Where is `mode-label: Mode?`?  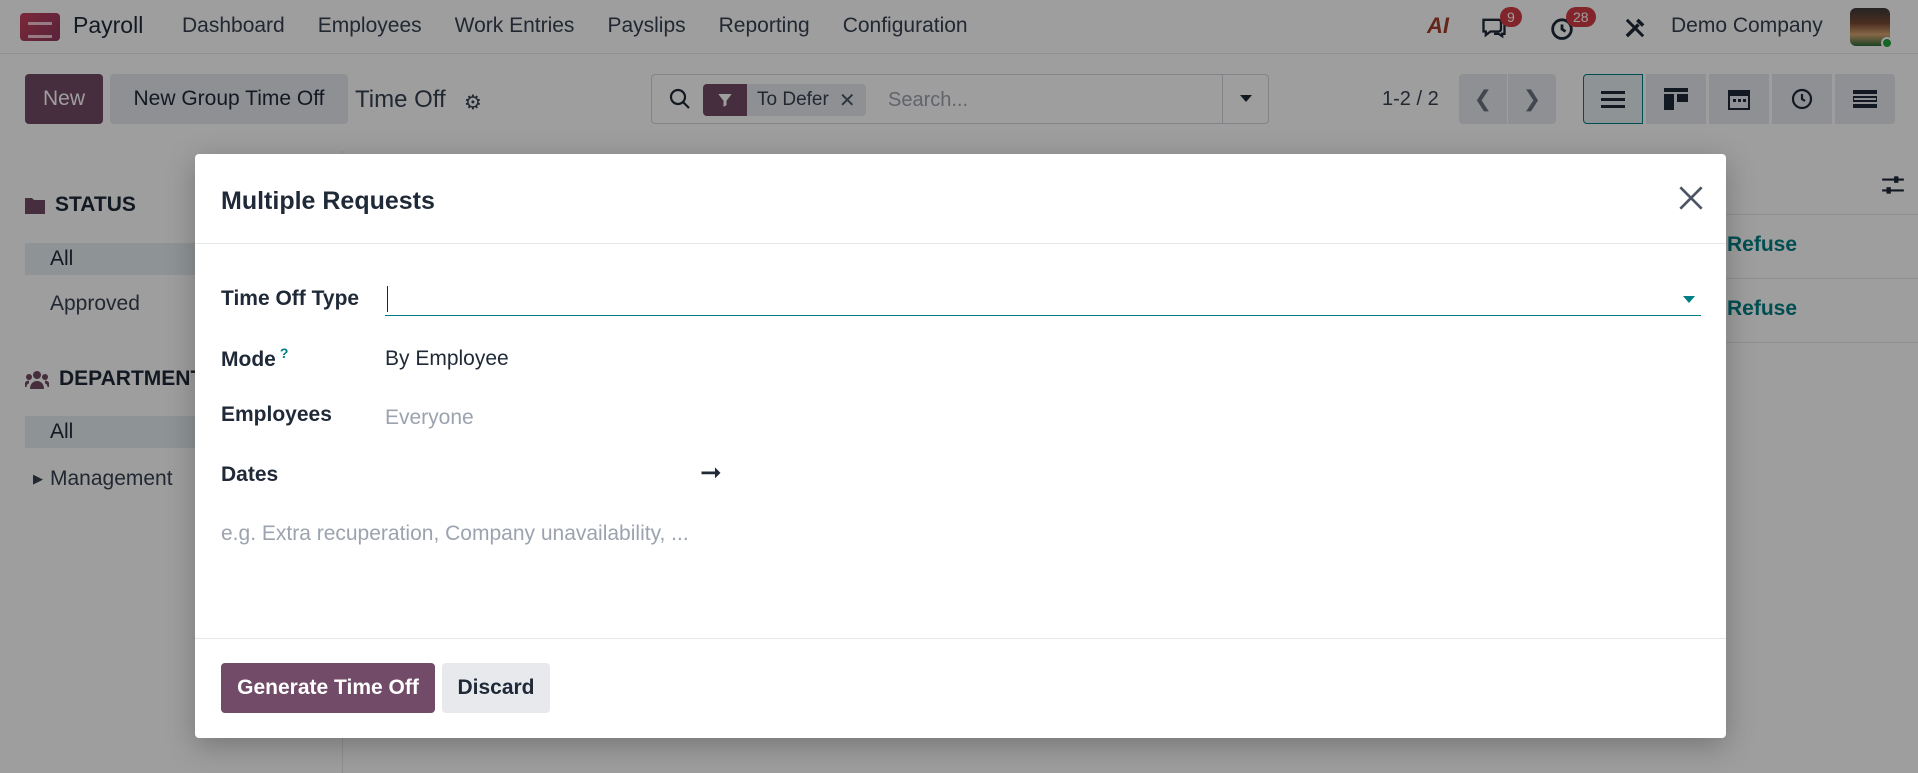 mode-label: Mode? is located at coordinates (255, 358).